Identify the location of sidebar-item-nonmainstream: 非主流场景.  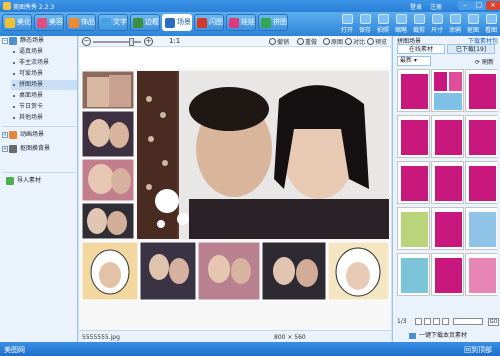
(44, 63).